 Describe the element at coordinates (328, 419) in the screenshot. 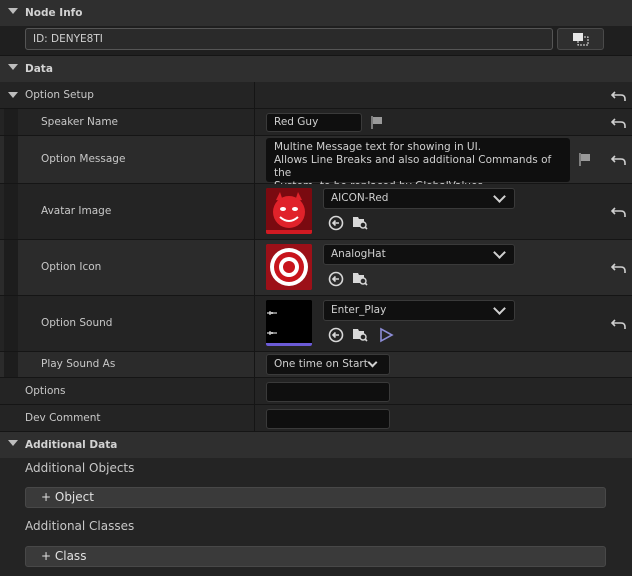

I see `dev-comment-input` at that location.